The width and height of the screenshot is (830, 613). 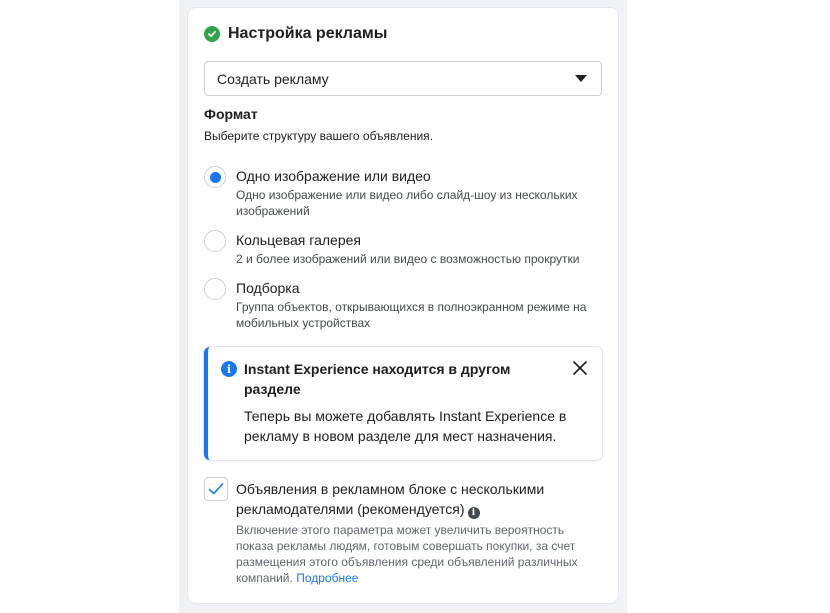 I want to click on check-circle-icon, so click(x=212, y=34).